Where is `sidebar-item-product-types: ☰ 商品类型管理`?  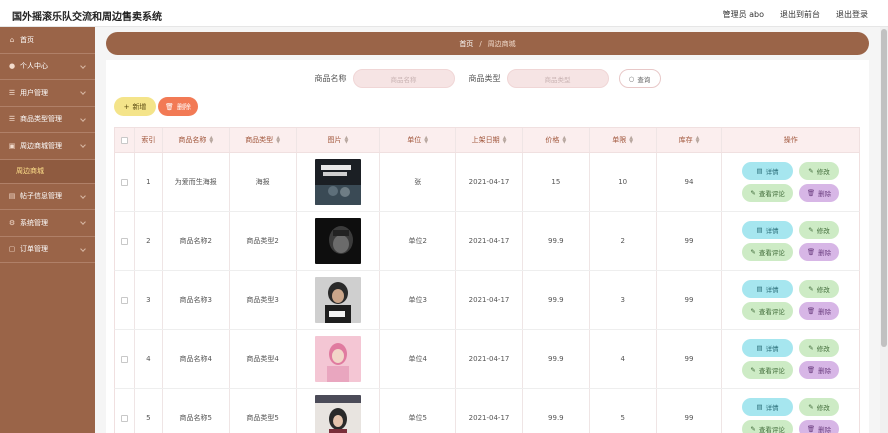
sidebar-item-product-types: ☰ 商品类型管理 is located at coordinates (47, 120).